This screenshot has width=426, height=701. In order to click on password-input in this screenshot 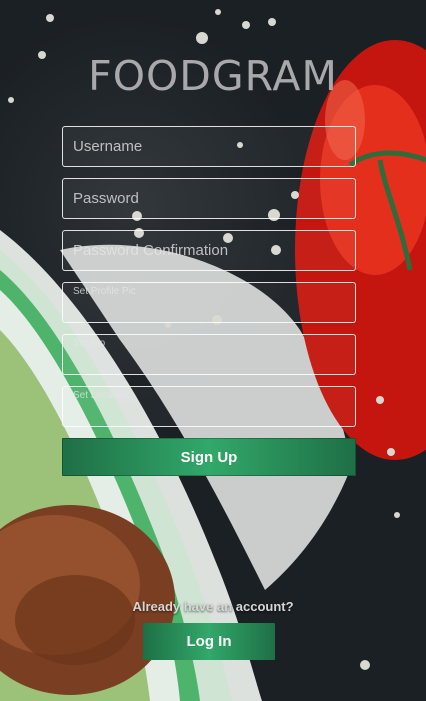, I will do `click(209, 198)`.